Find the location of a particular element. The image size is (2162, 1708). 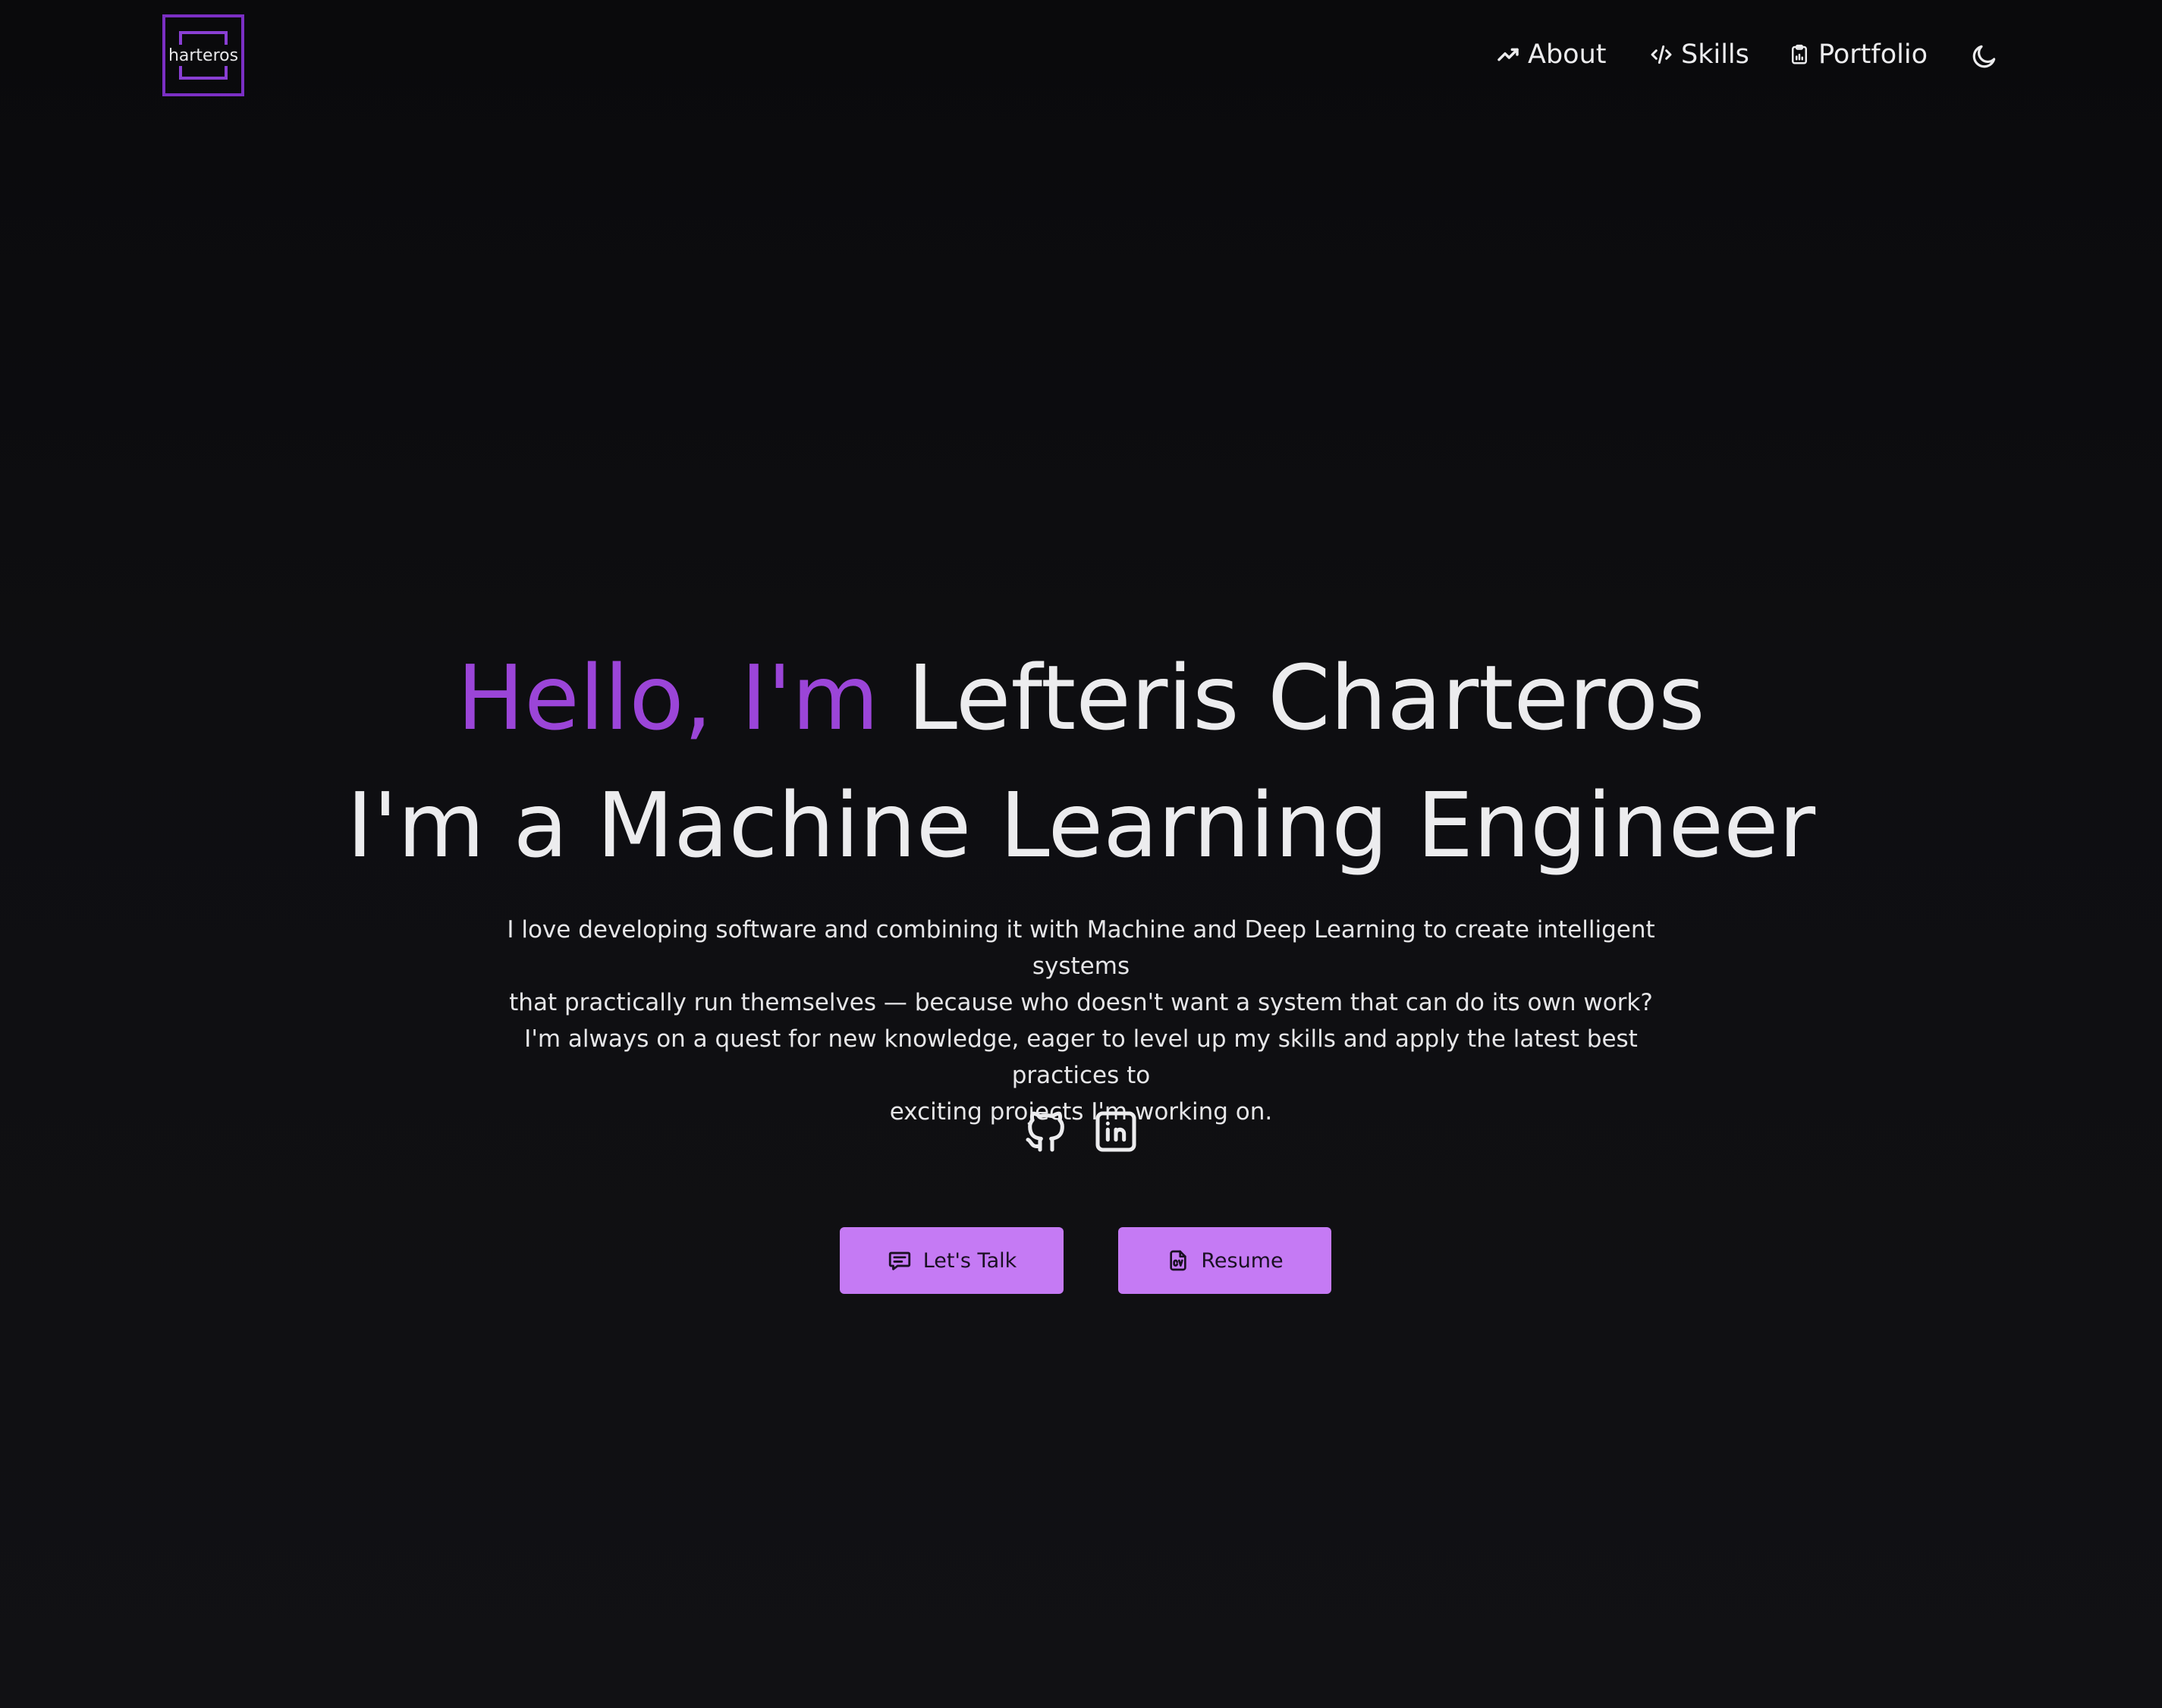

theme-toggle-button is located at coordinates (1984, 56).